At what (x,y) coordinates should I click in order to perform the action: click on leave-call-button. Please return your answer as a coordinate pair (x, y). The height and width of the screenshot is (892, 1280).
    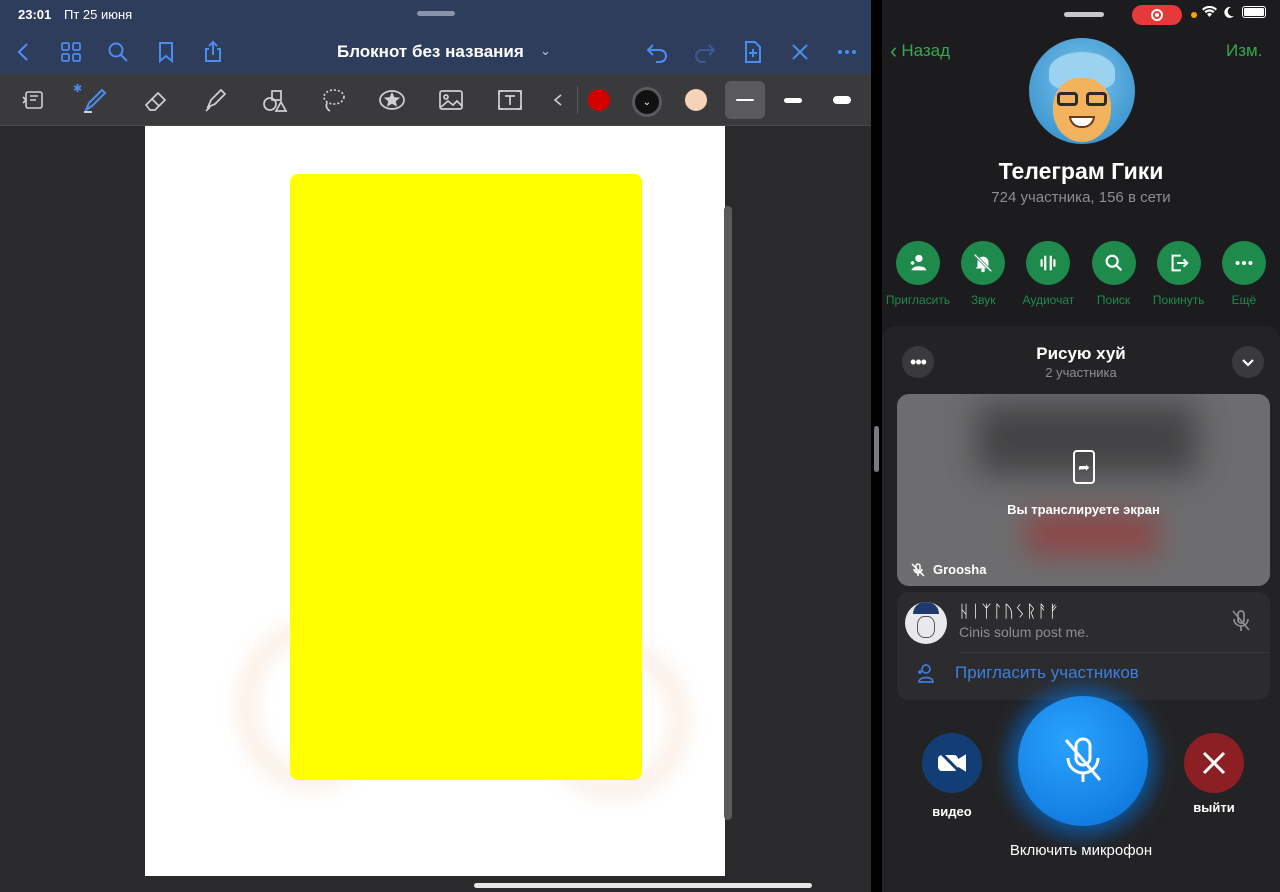
    Looking at the image, I should click on (1214, 763).